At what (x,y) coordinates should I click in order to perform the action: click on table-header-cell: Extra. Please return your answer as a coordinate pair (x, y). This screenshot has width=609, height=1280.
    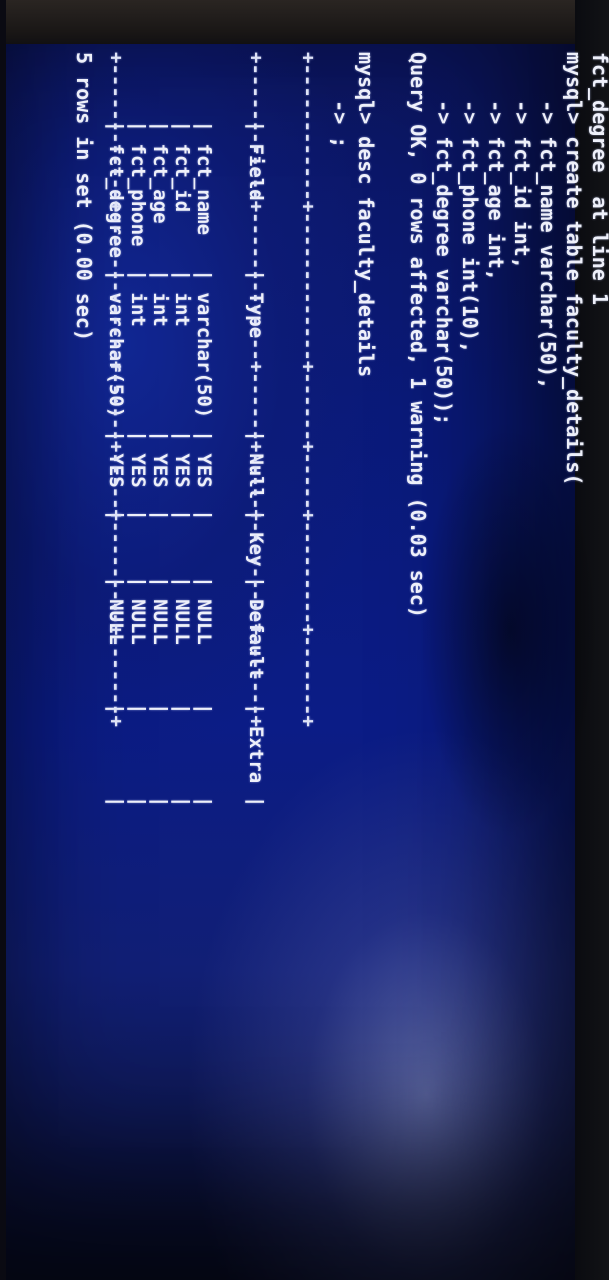
    Looking at the image, I should click on (256, 754).